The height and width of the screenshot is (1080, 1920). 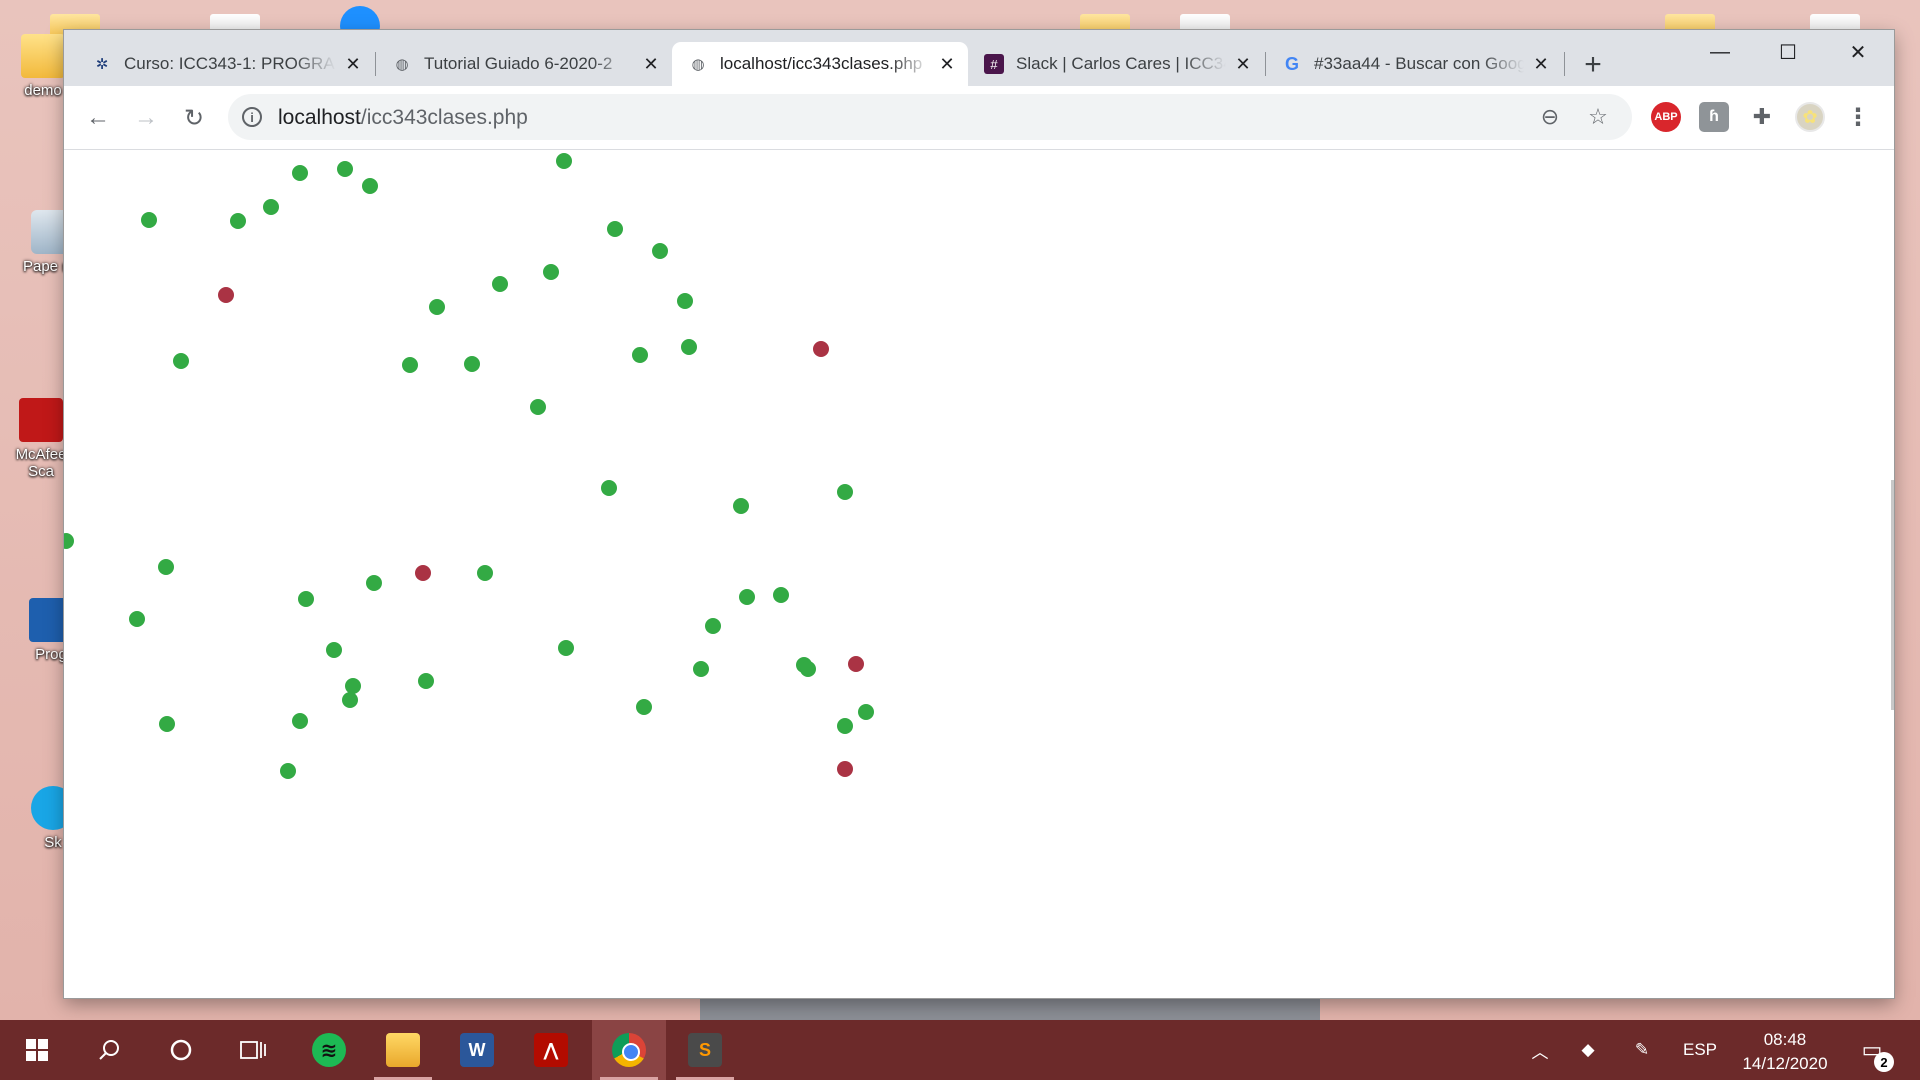 I want to click on search-icon, so click(x=109, y=1050).